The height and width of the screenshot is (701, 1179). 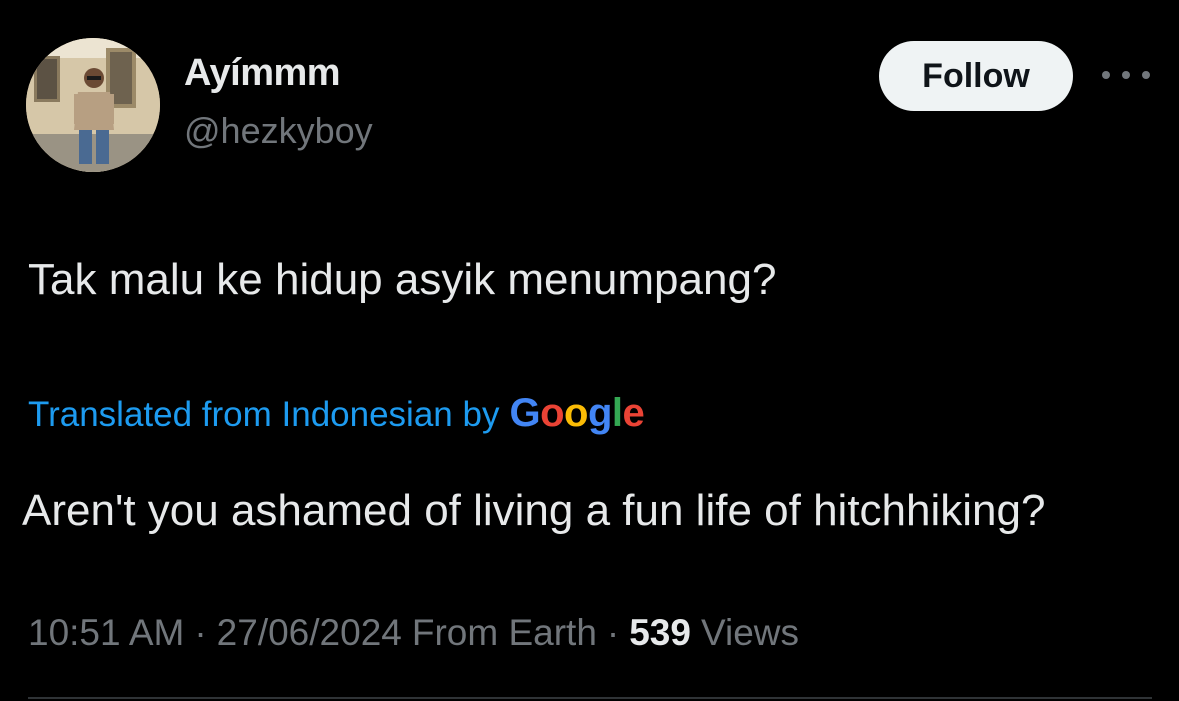 I want to click on tweet-text: Tak malu ke hidup asyik menumpang?, so click(x=402, y=279).